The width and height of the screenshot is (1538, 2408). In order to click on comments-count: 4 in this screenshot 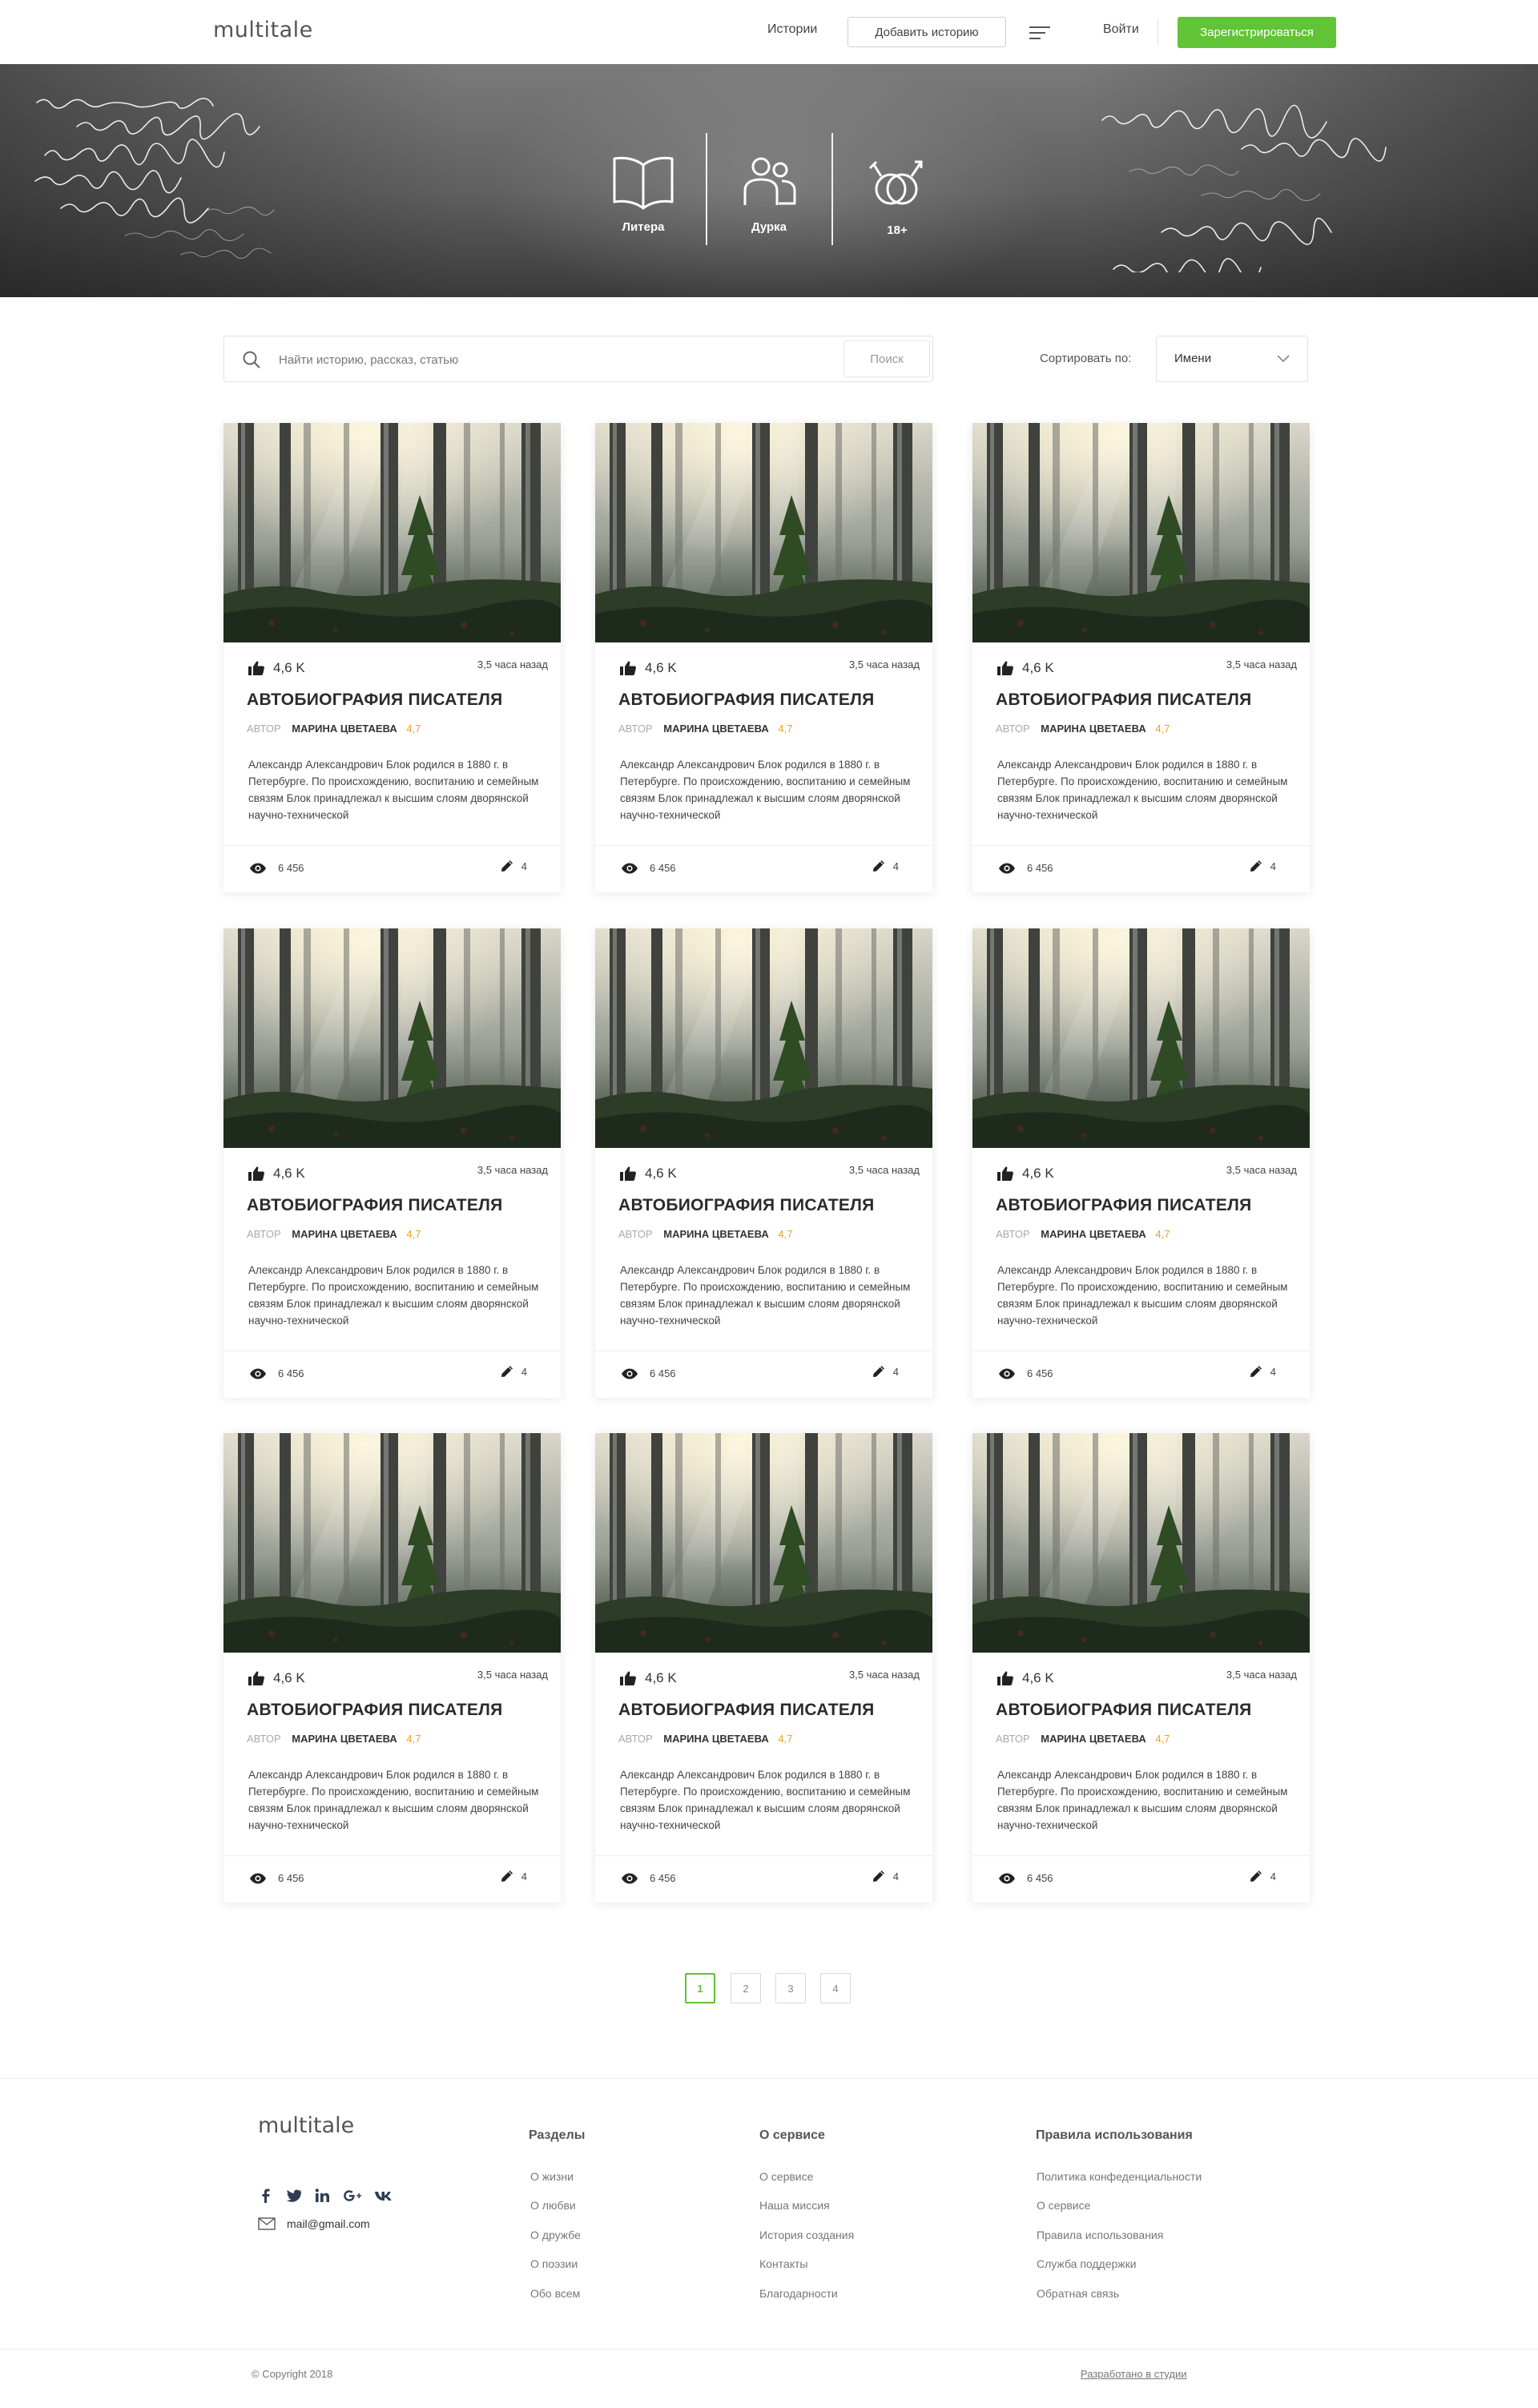, I will do `click(524, 866)`.